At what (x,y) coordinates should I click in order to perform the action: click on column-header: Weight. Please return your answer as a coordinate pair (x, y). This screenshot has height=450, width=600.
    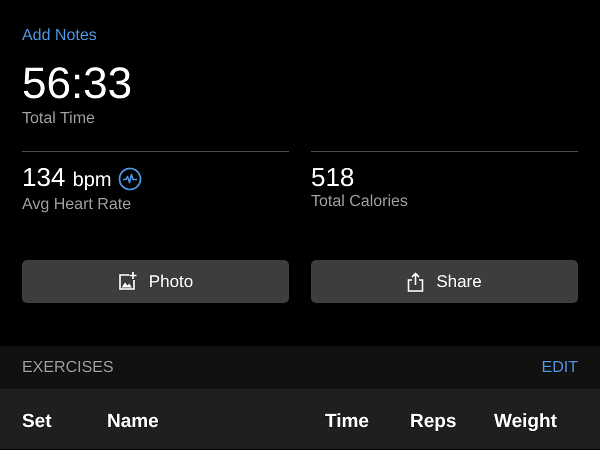
    Looking at the image, I should click on (525, 422).